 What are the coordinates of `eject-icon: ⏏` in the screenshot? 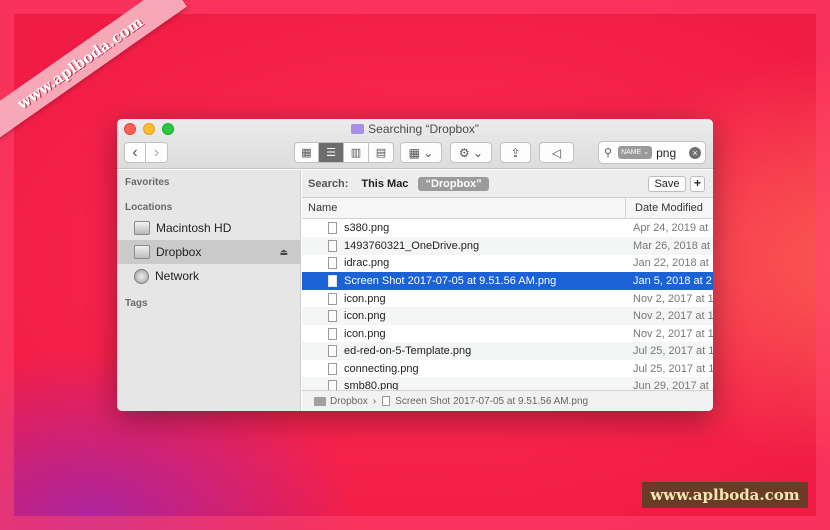 It's located at (283, 252).